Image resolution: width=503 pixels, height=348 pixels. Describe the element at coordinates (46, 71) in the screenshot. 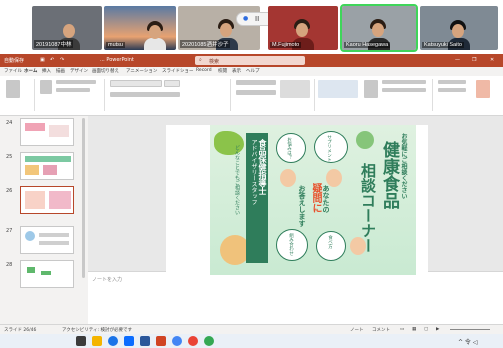

I see `tab-insert: 挿入` at that location.